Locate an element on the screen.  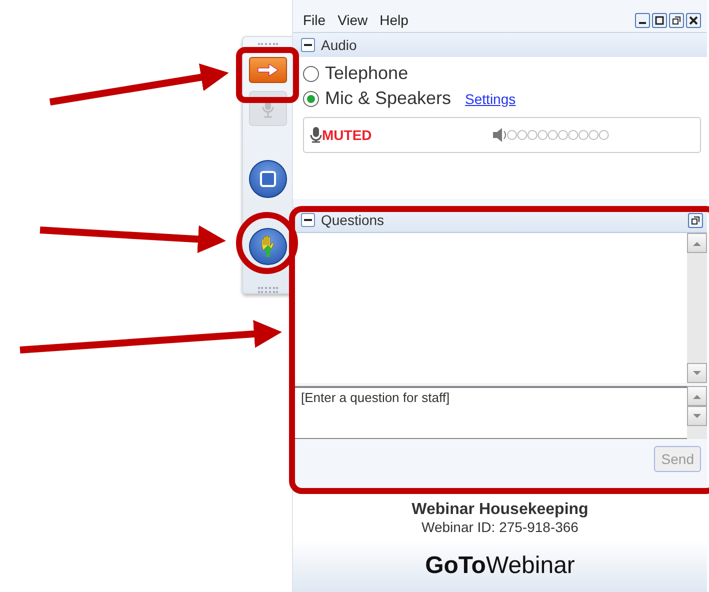
arrow-right-icon is located at coordinates (268, 69).